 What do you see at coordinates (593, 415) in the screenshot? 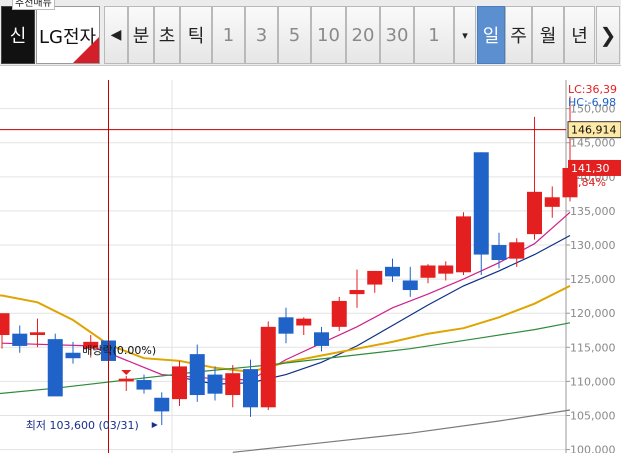
I see `y-tick-label: 105,000` at bounding box center [593, 415].